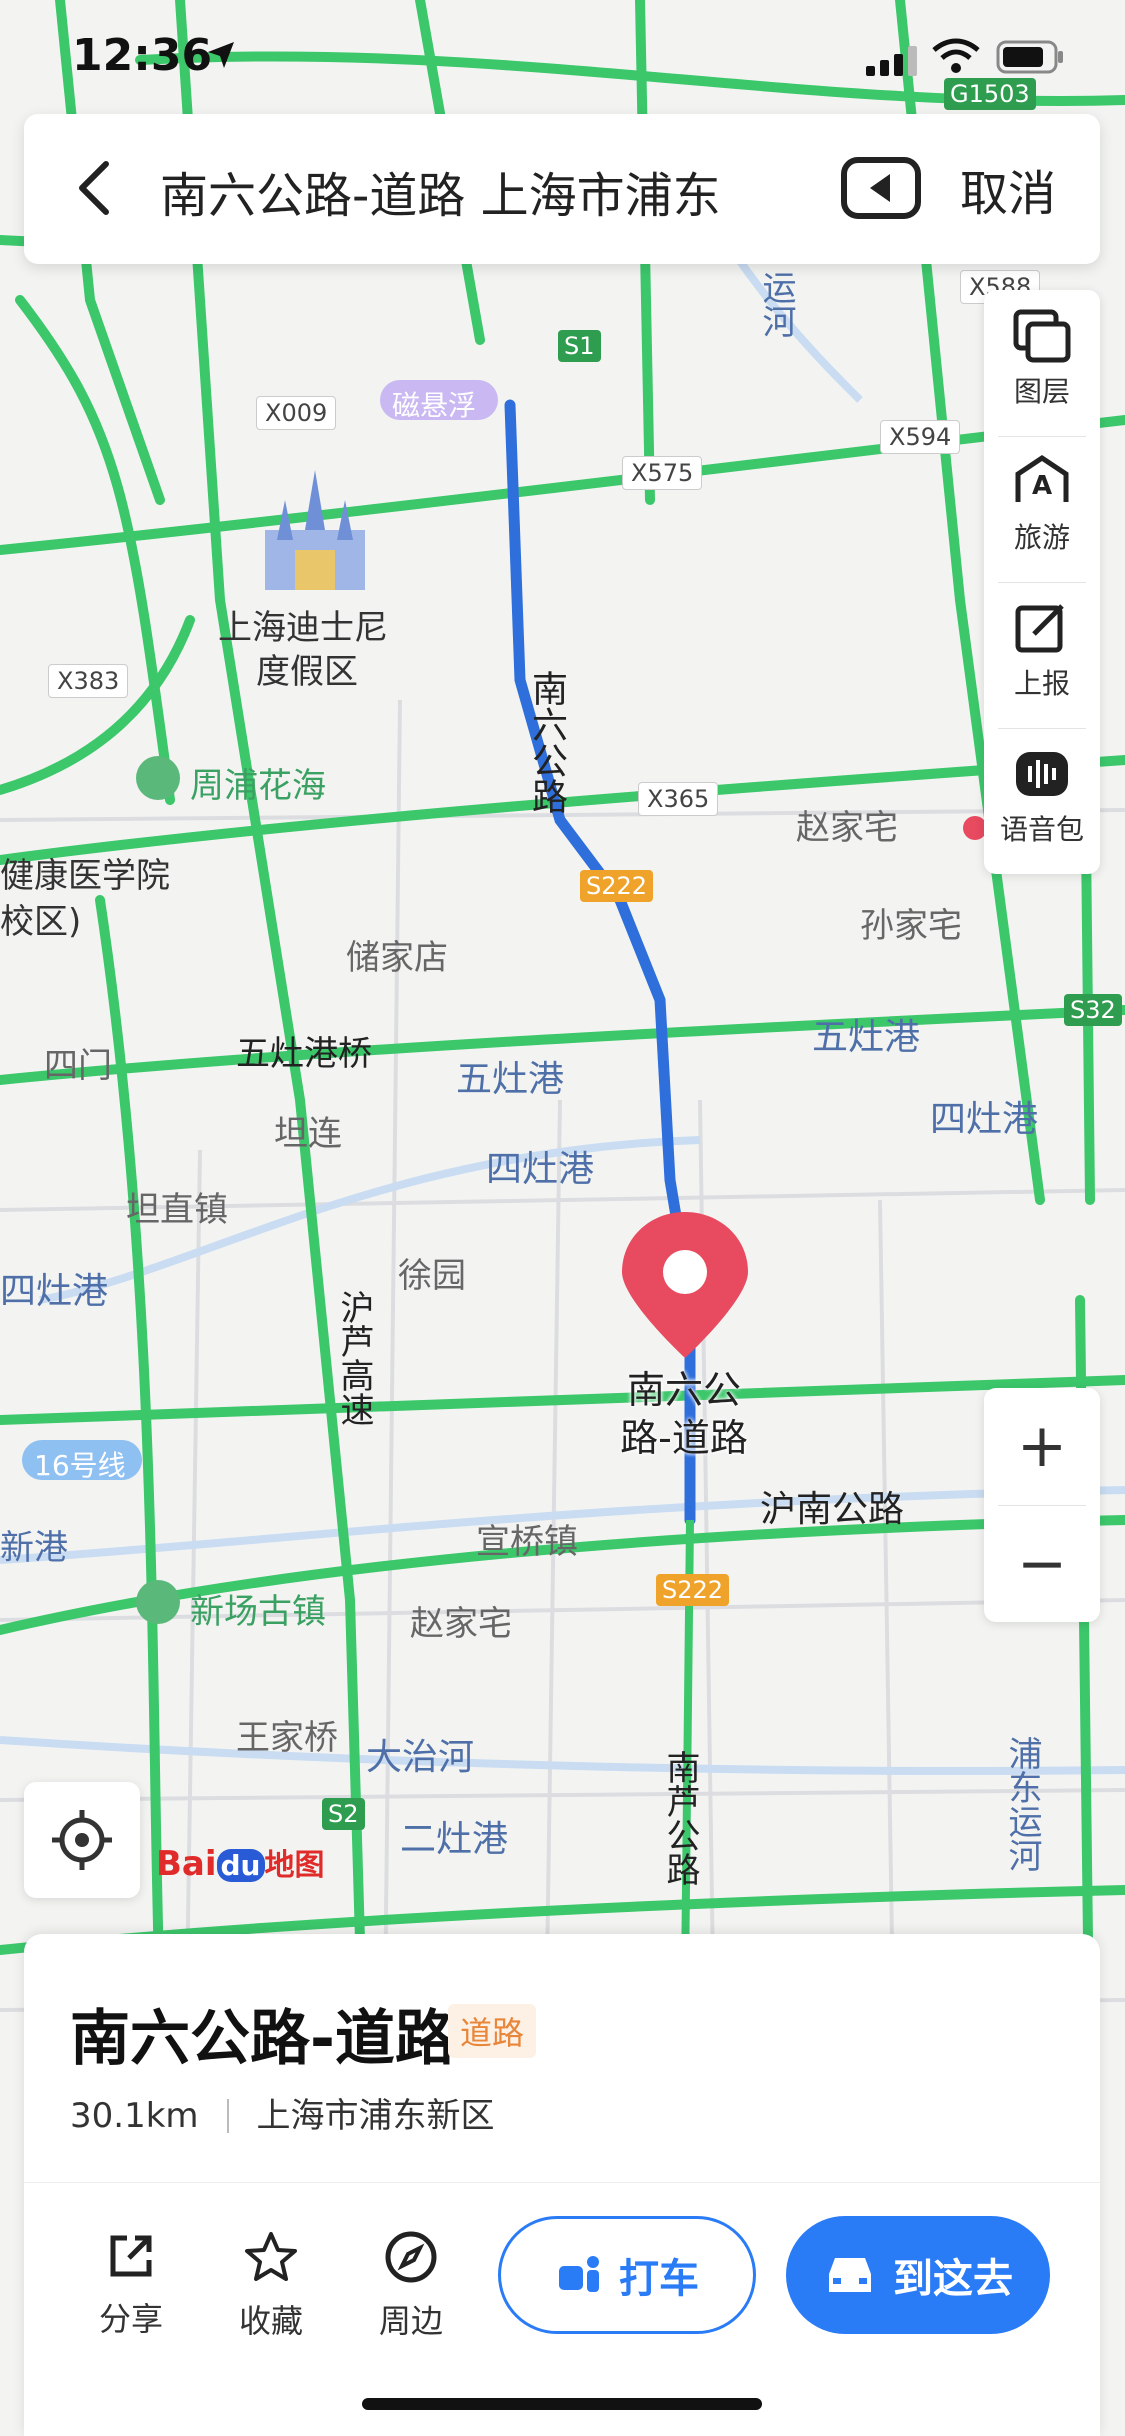  What do you see at coordinates (88, 681) in the screenshot?
I see `road-shield: X383` at bounding box center [88, 681].